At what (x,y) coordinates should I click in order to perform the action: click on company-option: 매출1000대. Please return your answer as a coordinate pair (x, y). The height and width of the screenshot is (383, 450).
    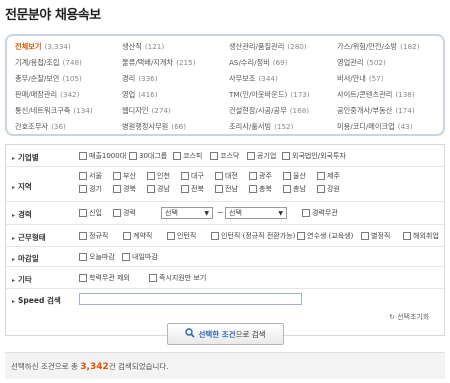
    Looking at the image, I should click on (102, 156).